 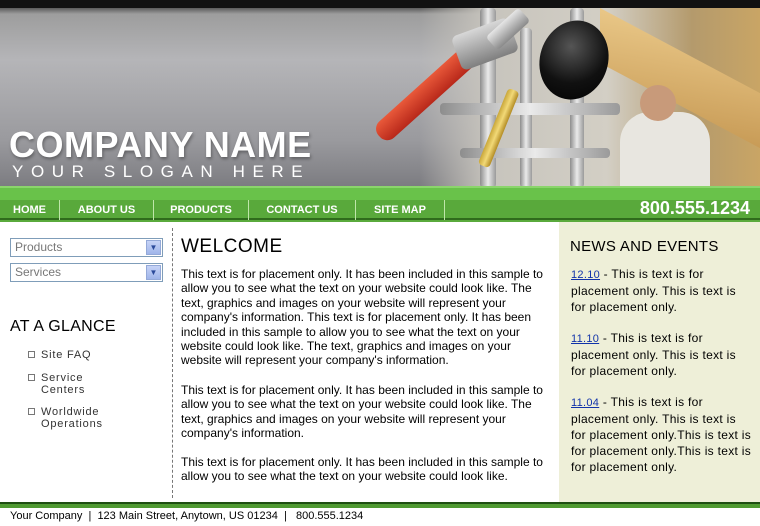 What do you see at coordinates (658, 103) in the screenshot?
I see `plumber-head-image` at bounding box center [658, 103].